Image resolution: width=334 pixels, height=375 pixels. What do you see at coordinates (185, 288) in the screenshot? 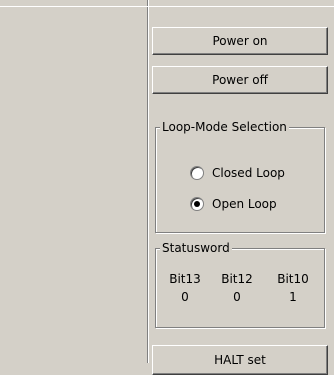
I see `bit13-column: Bit13 0` at bounding box center [185, 288].